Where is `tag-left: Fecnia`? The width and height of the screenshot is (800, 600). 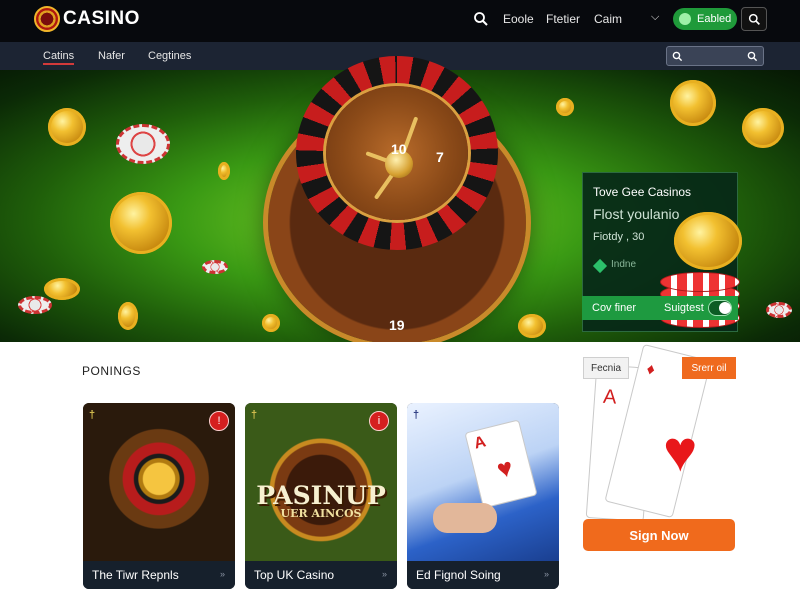
tag-left: Fecnia is located at coordinates (606, 368).